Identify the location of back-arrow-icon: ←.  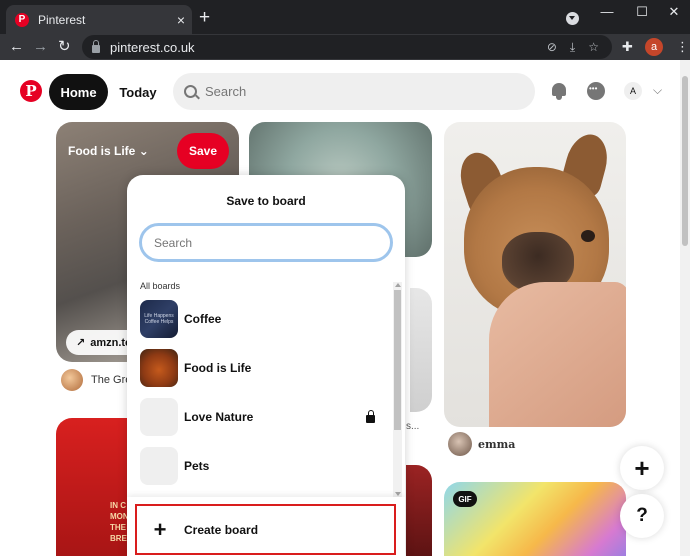
(16, 47).